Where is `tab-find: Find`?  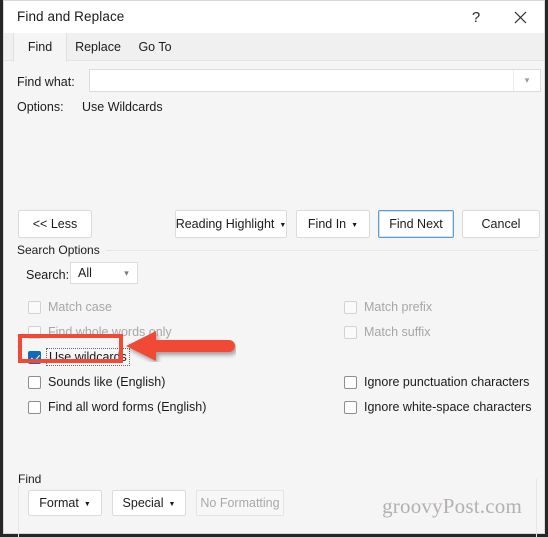 tab-find: Find is located at coordinates (40, 47).